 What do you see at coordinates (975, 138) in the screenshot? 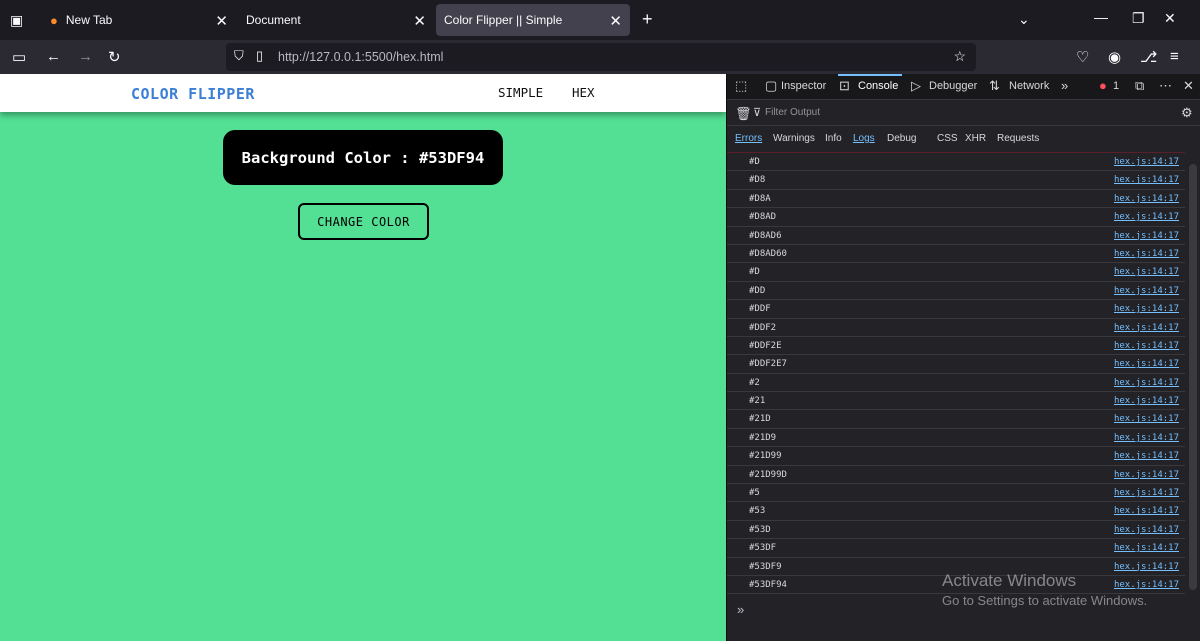
I see `filter-xhr: XHR` at bounding box center [975, 138].